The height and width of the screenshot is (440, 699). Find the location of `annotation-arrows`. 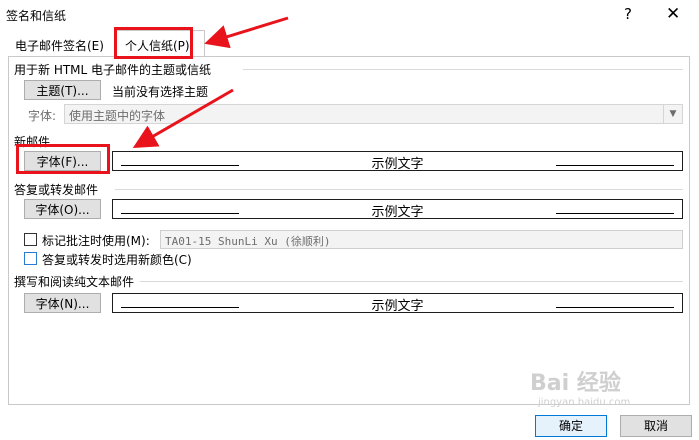

annotation-arrows is located at coordinates (210, 82).